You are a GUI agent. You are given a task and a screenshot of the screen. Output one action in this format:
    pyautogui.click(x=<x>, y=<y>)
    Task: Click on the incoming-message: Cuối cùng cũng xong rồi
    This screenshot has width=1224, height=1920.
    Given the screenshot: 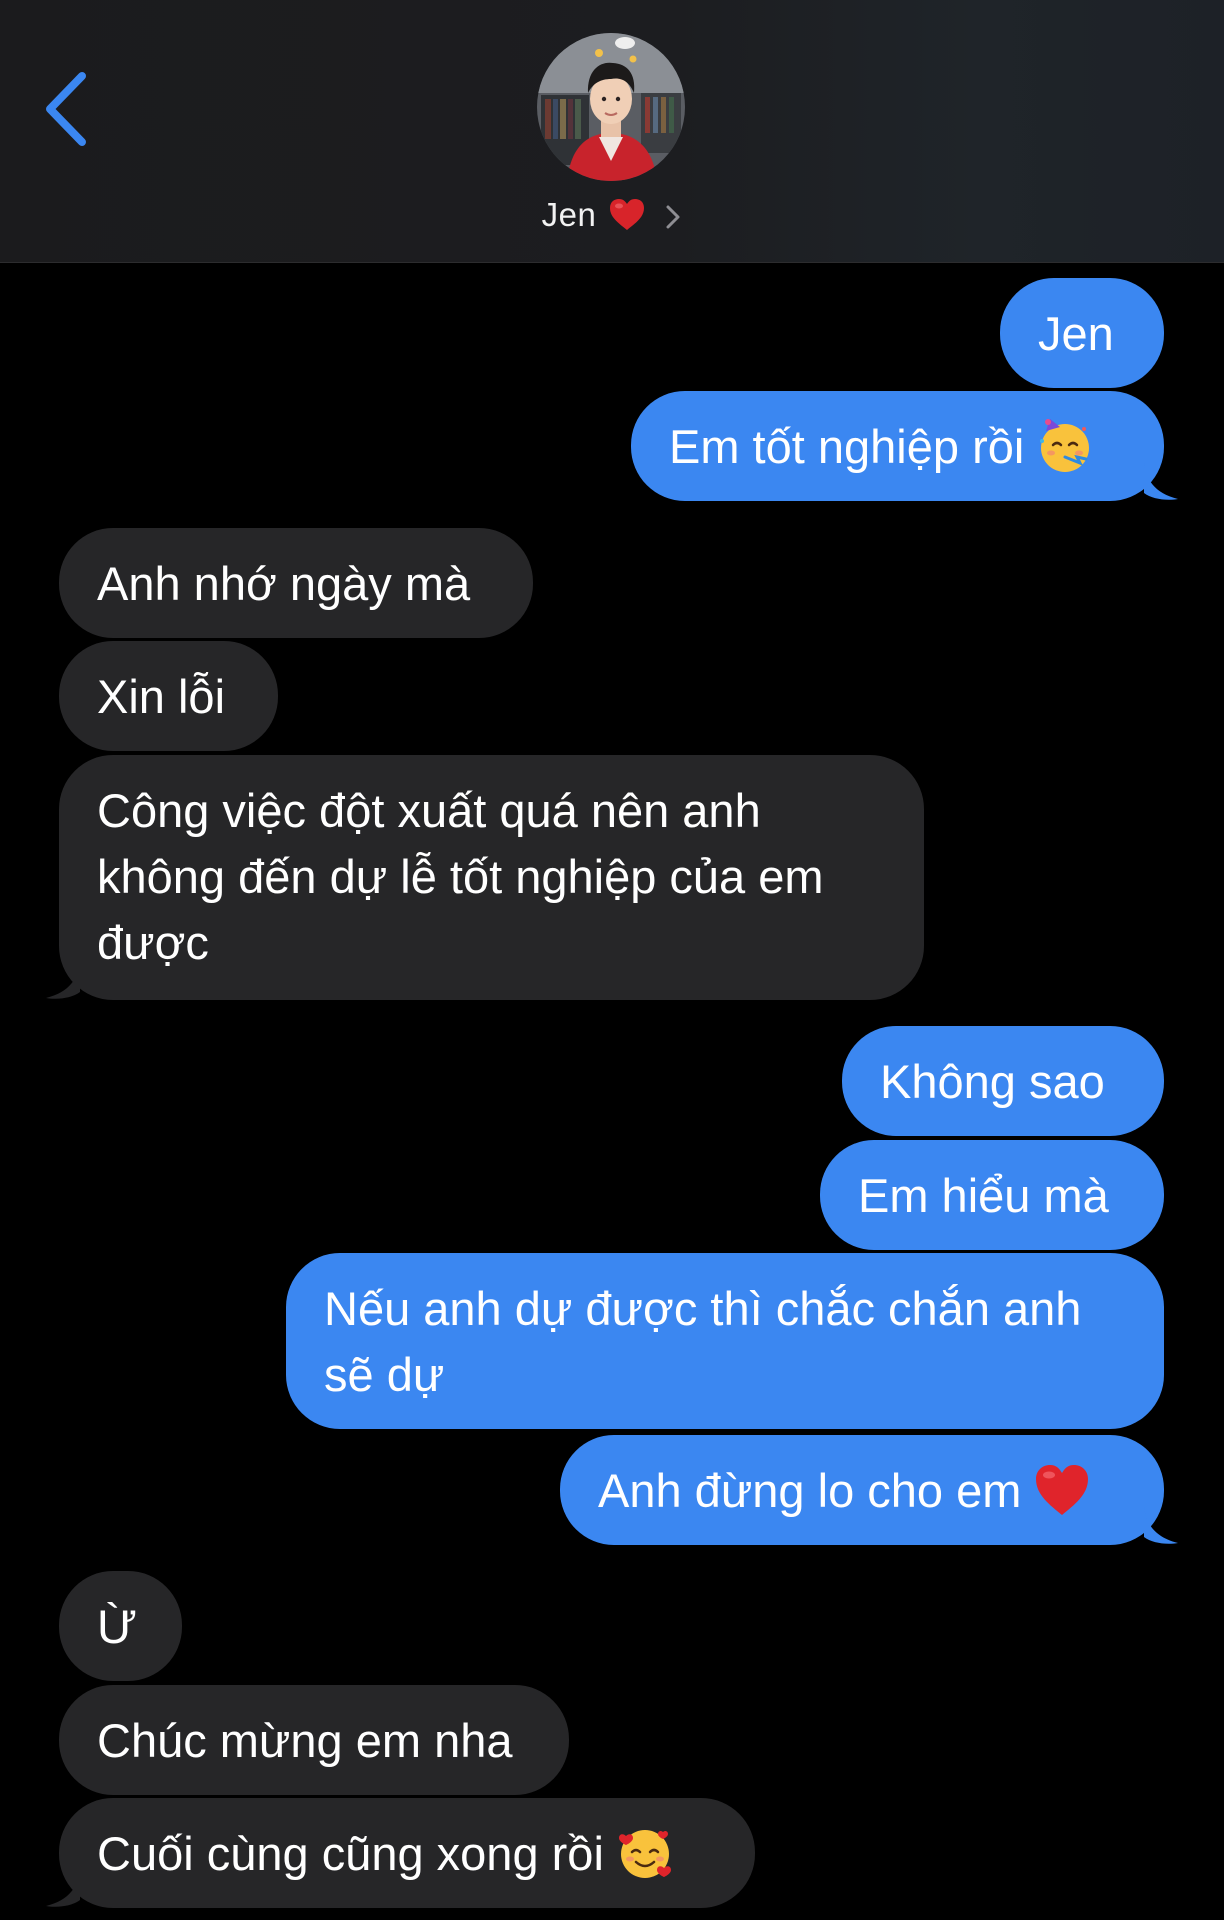 What is the action you would take?
    pyautogui.click(x=407, y=1853)
    